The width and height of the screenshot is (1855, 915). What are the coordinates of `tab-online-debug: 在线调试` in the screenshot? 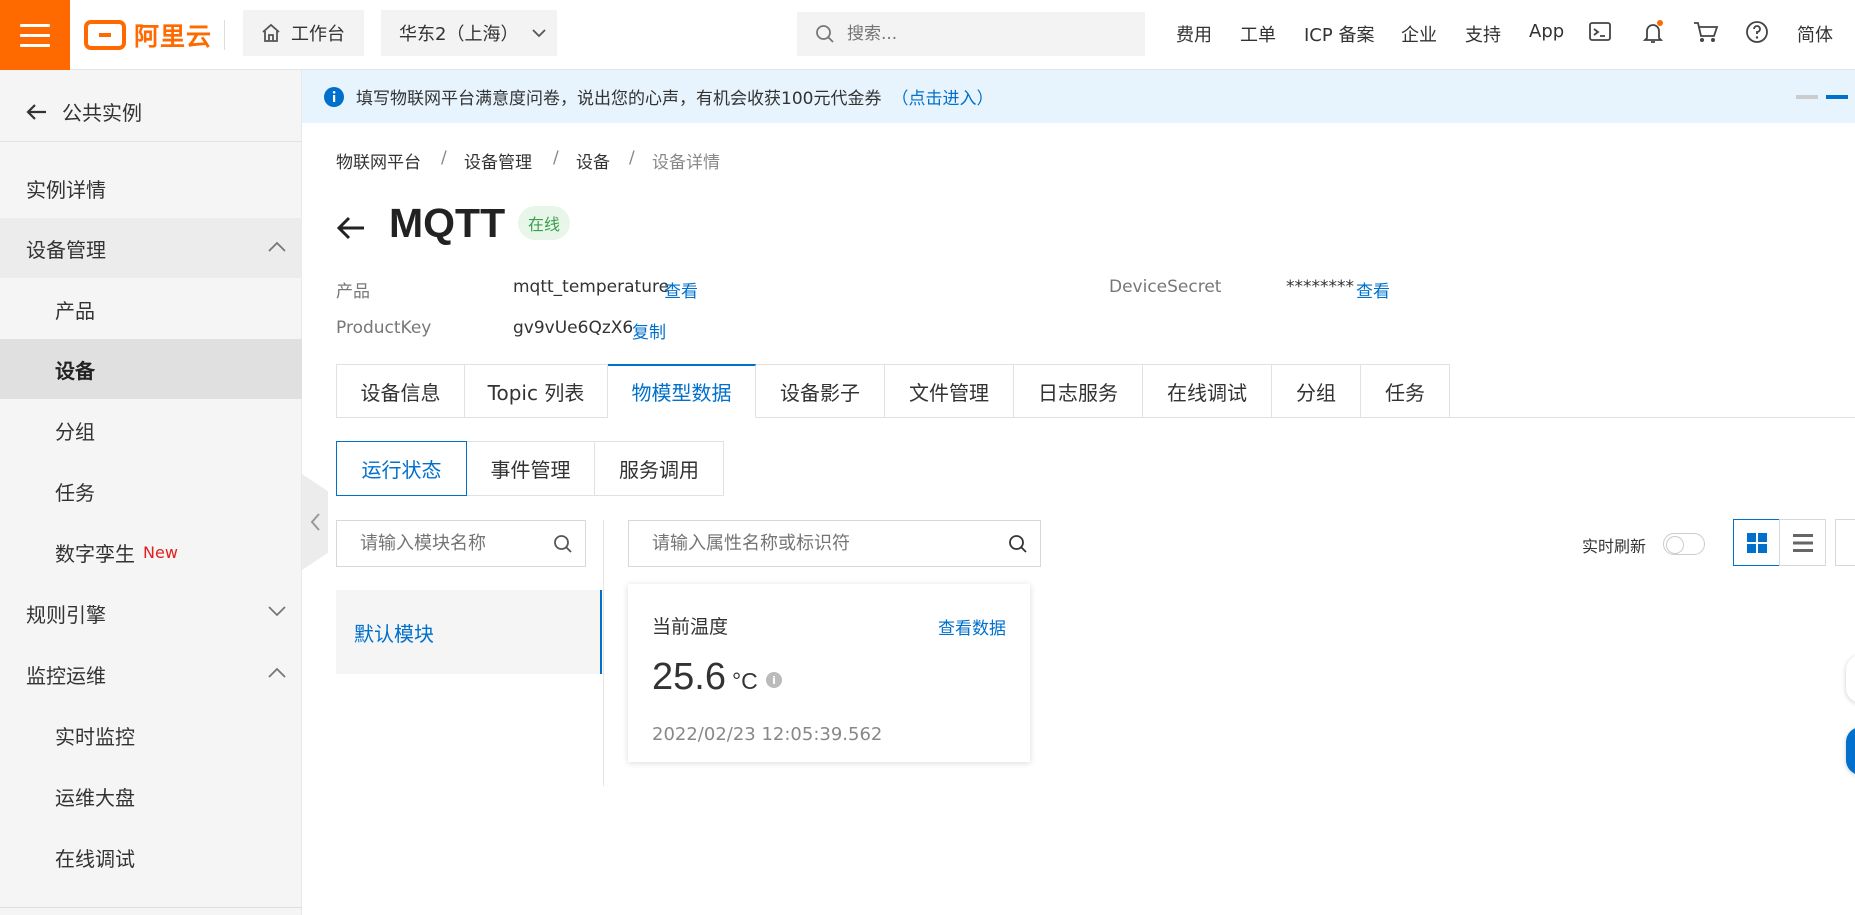 It's located at (1207, 391).